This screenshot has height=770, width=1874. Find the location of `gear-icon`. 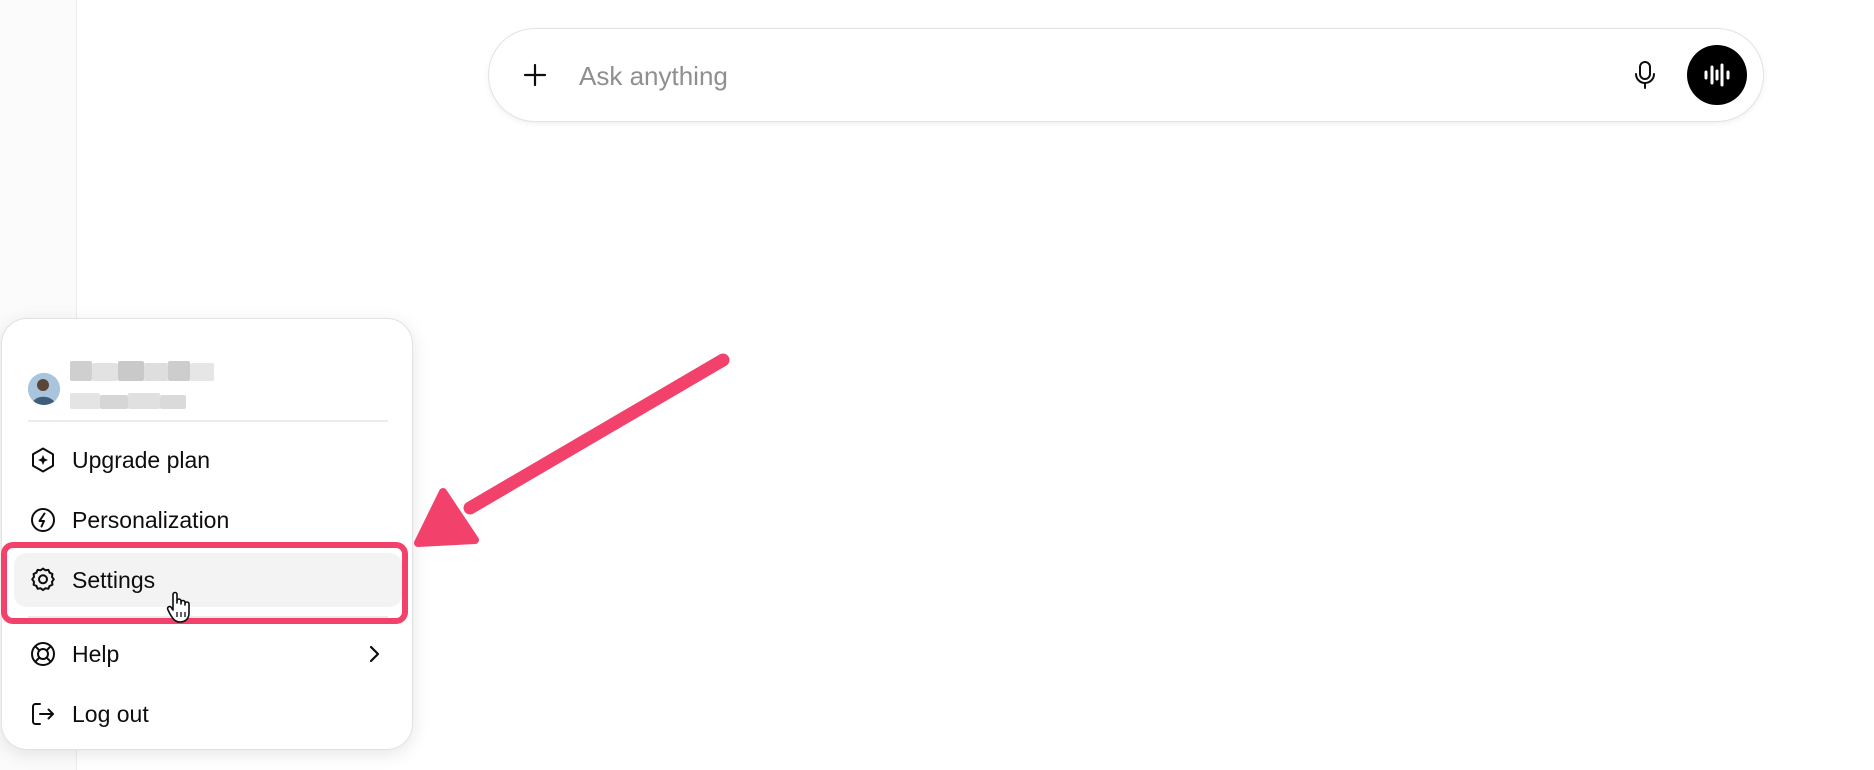

gear-icon is located at coordinates (43, 580).